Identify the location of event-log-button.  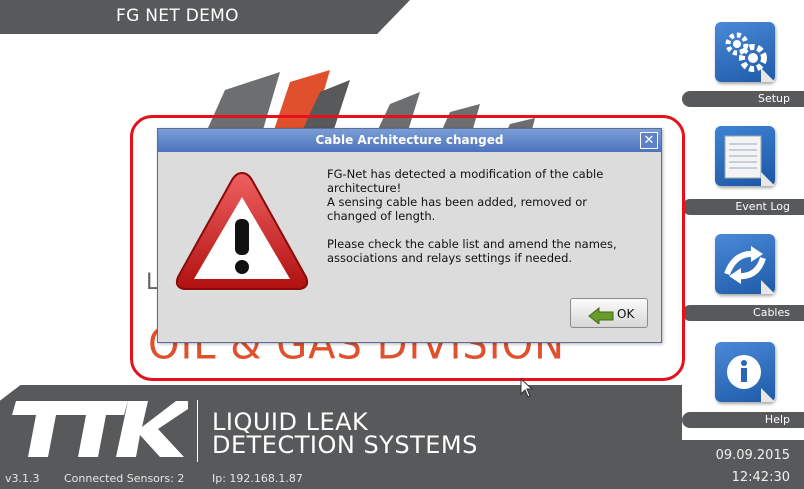
(745, 156).